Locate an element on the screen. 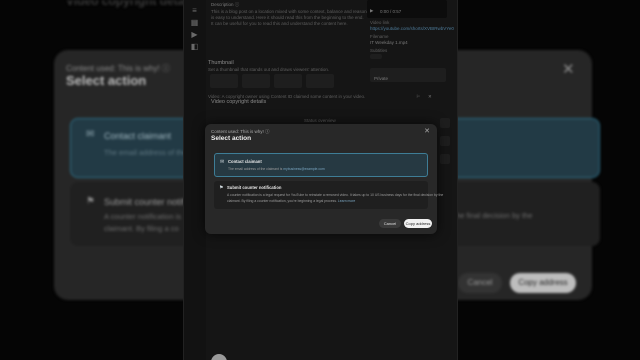  panel-close-icon: ✕ is located at coordinates (430, 97).